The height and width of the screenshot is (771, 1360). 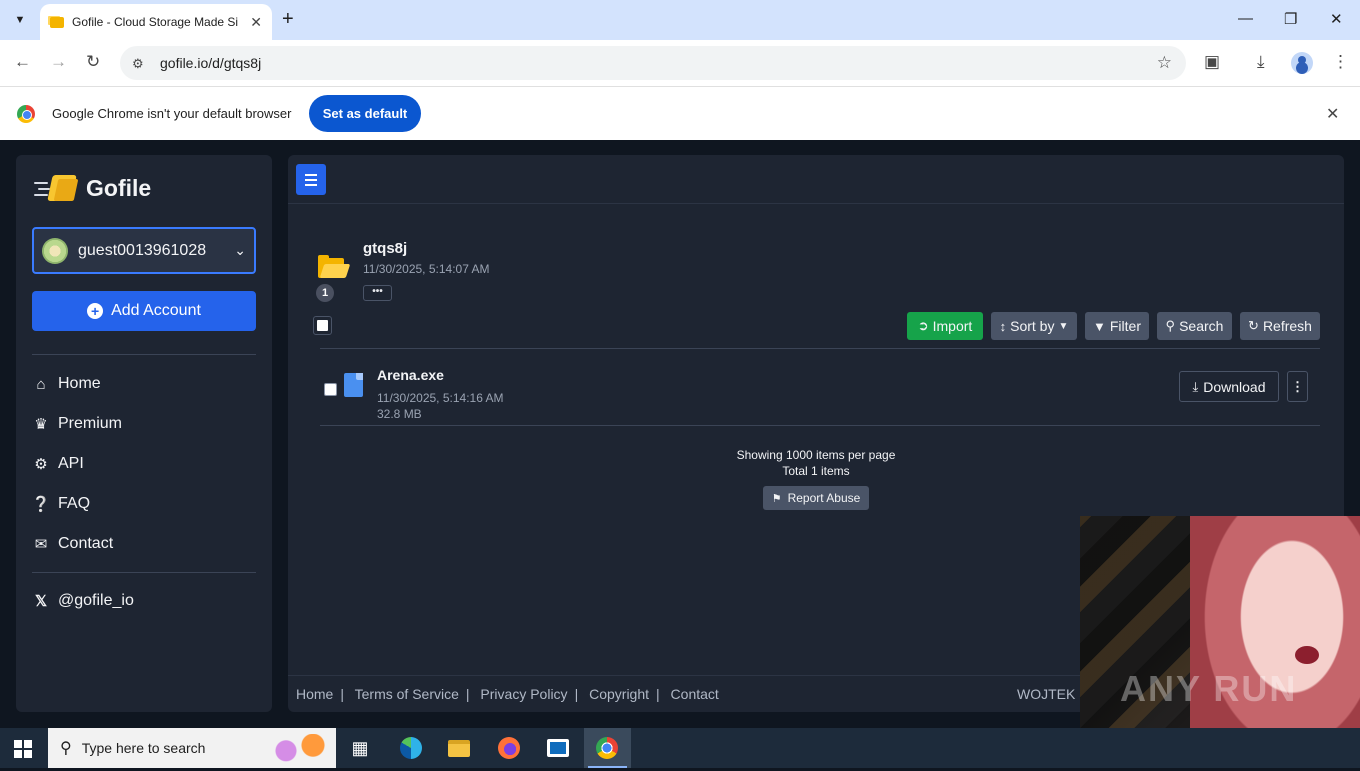 What do you see at coordinates (288, 19) in the screenshot?
I see `new-tab-button: +` at bounding box center [288, 19].